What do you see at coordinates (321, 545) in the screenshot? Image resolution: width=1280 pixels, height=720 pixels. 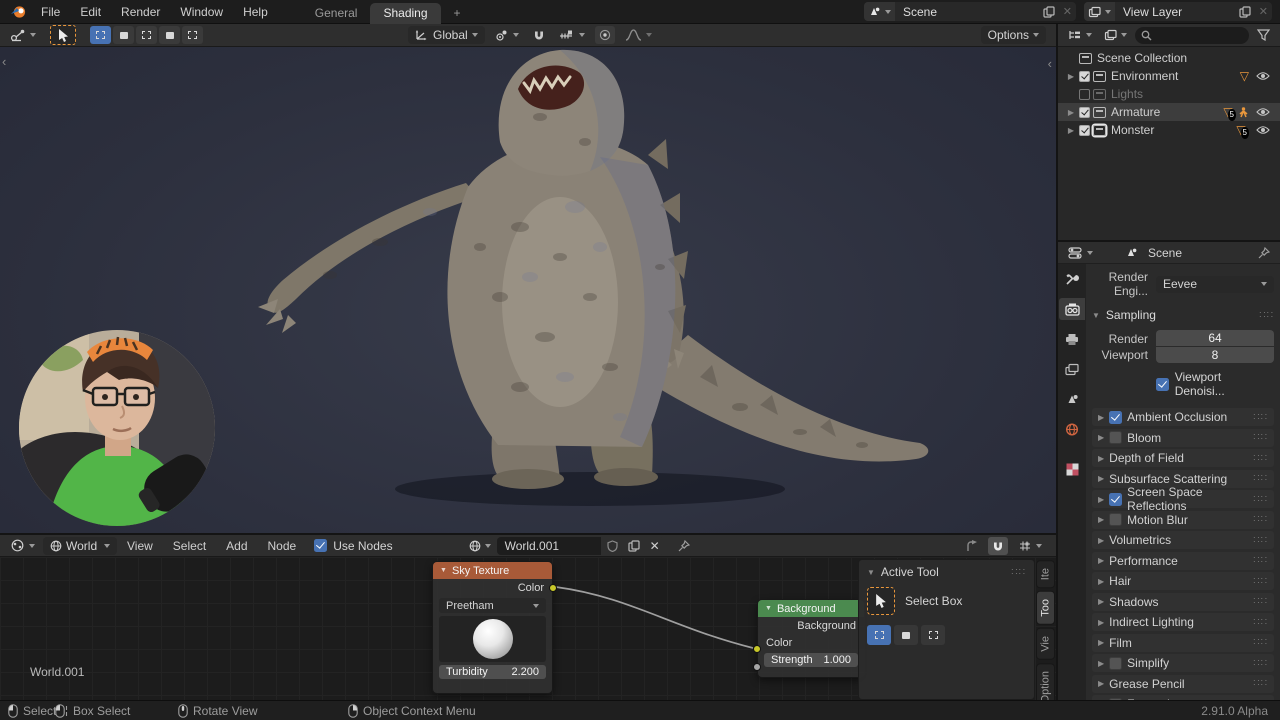 I see `use-nodes-checkbox` at bounding box center [321, 545].